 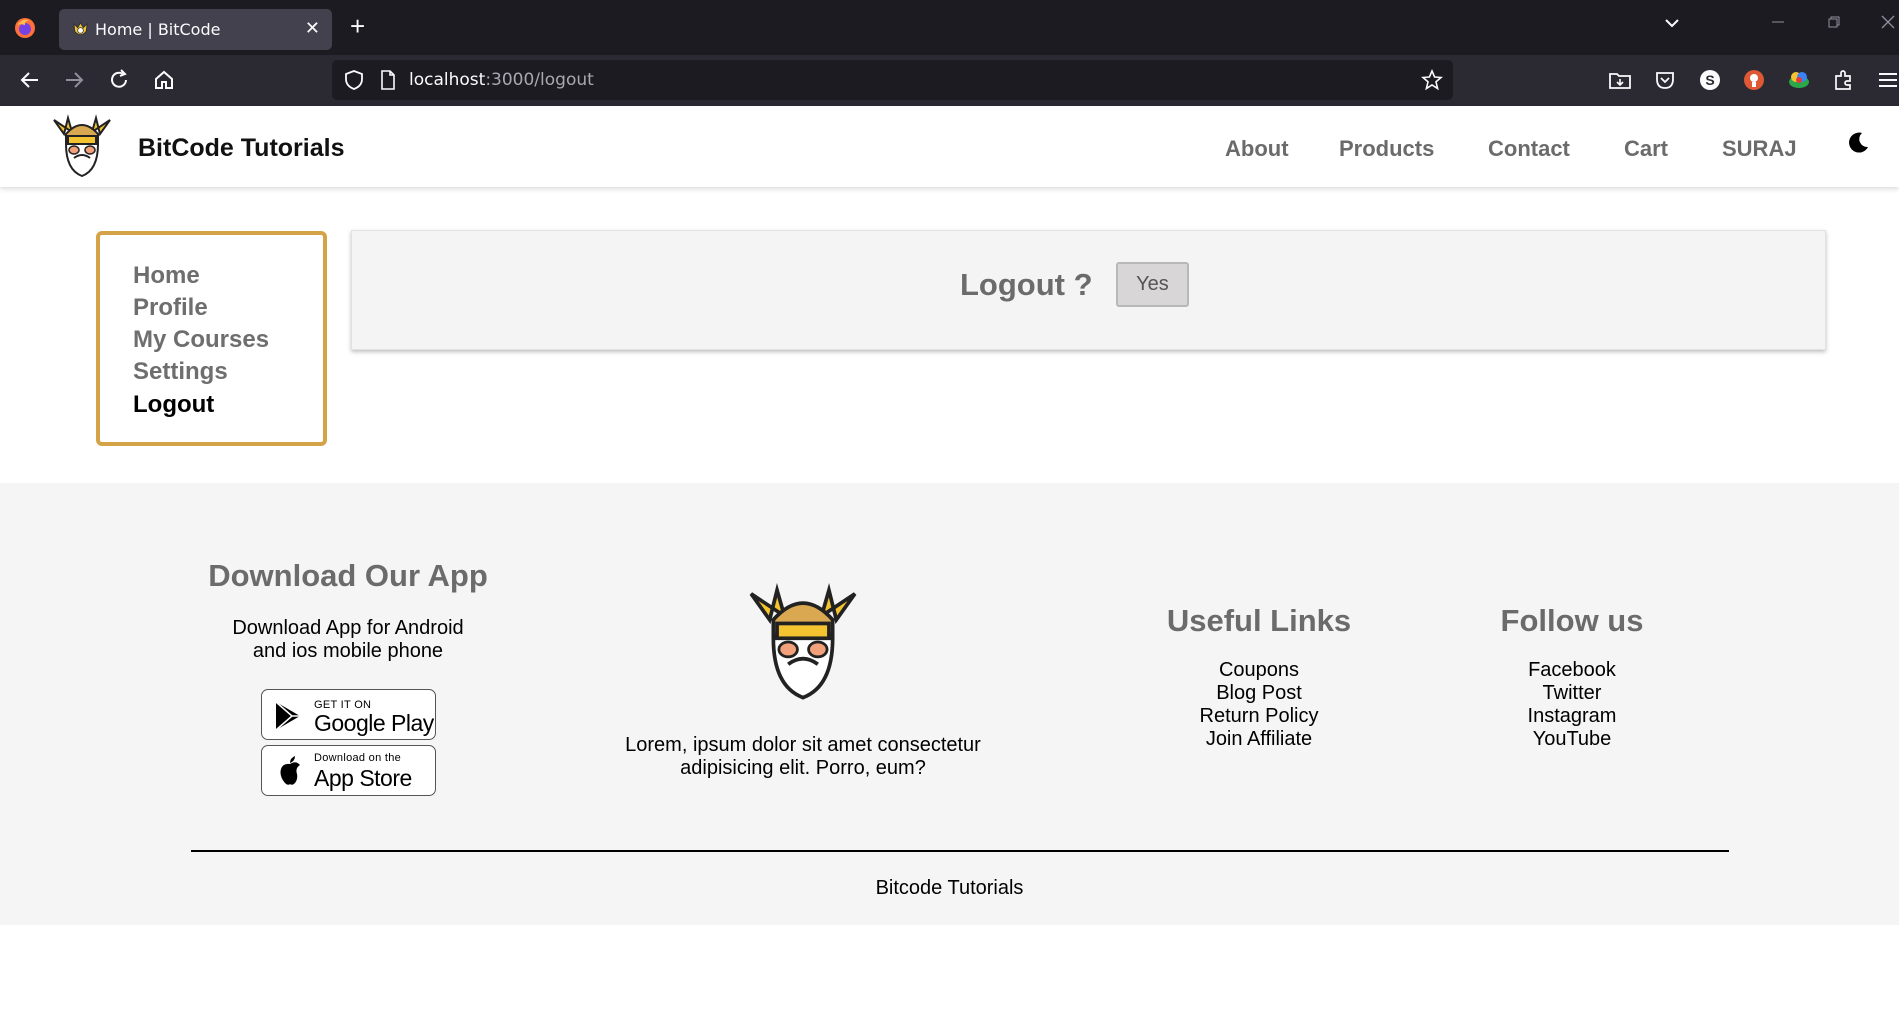 What do you see at coordinates (1572, 670) in the screenshot?
I see `footer-link-facebook: Facebook` at bounding box center [1572, 670].